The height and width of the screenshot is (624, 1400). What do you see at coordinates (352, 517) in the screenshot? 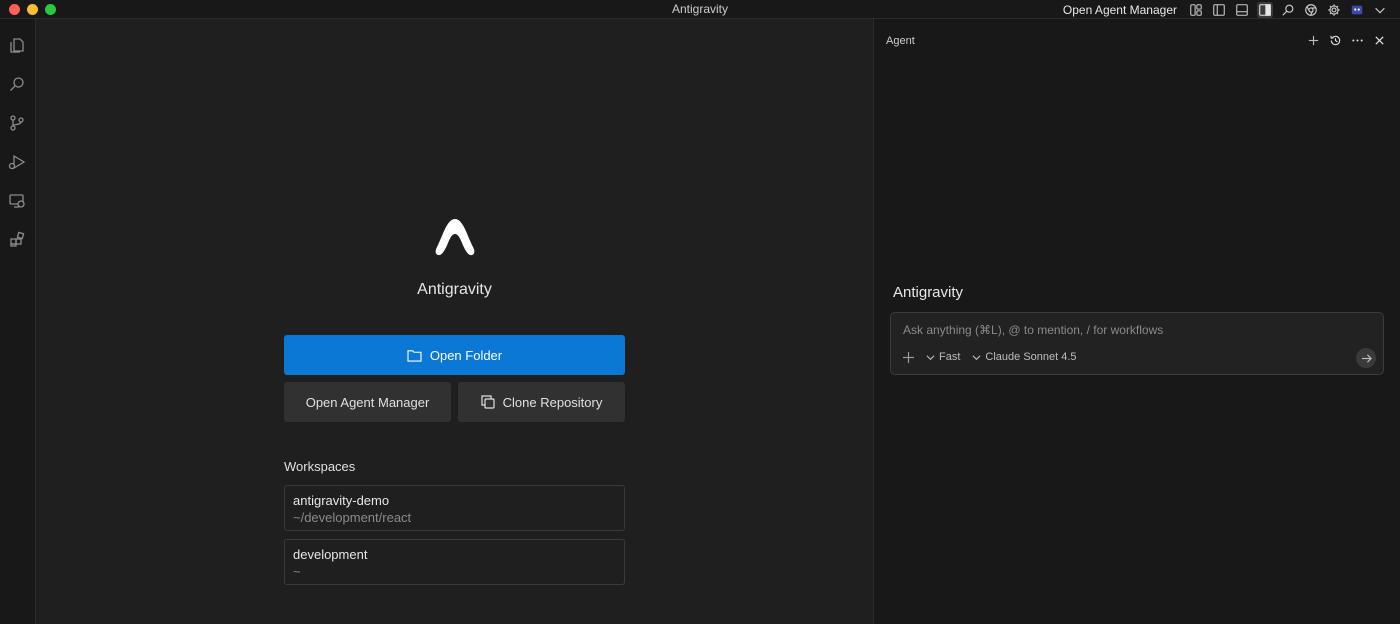
I see `workspace-path: ~/development/react` at bounding box center [352, 517].